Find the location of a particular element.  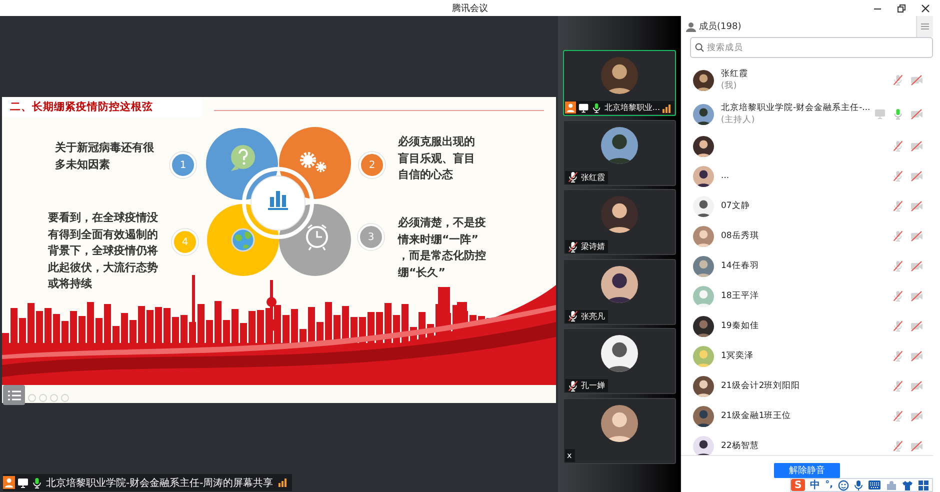

punctuation-mode: °, is located at coordinates (829, 485).